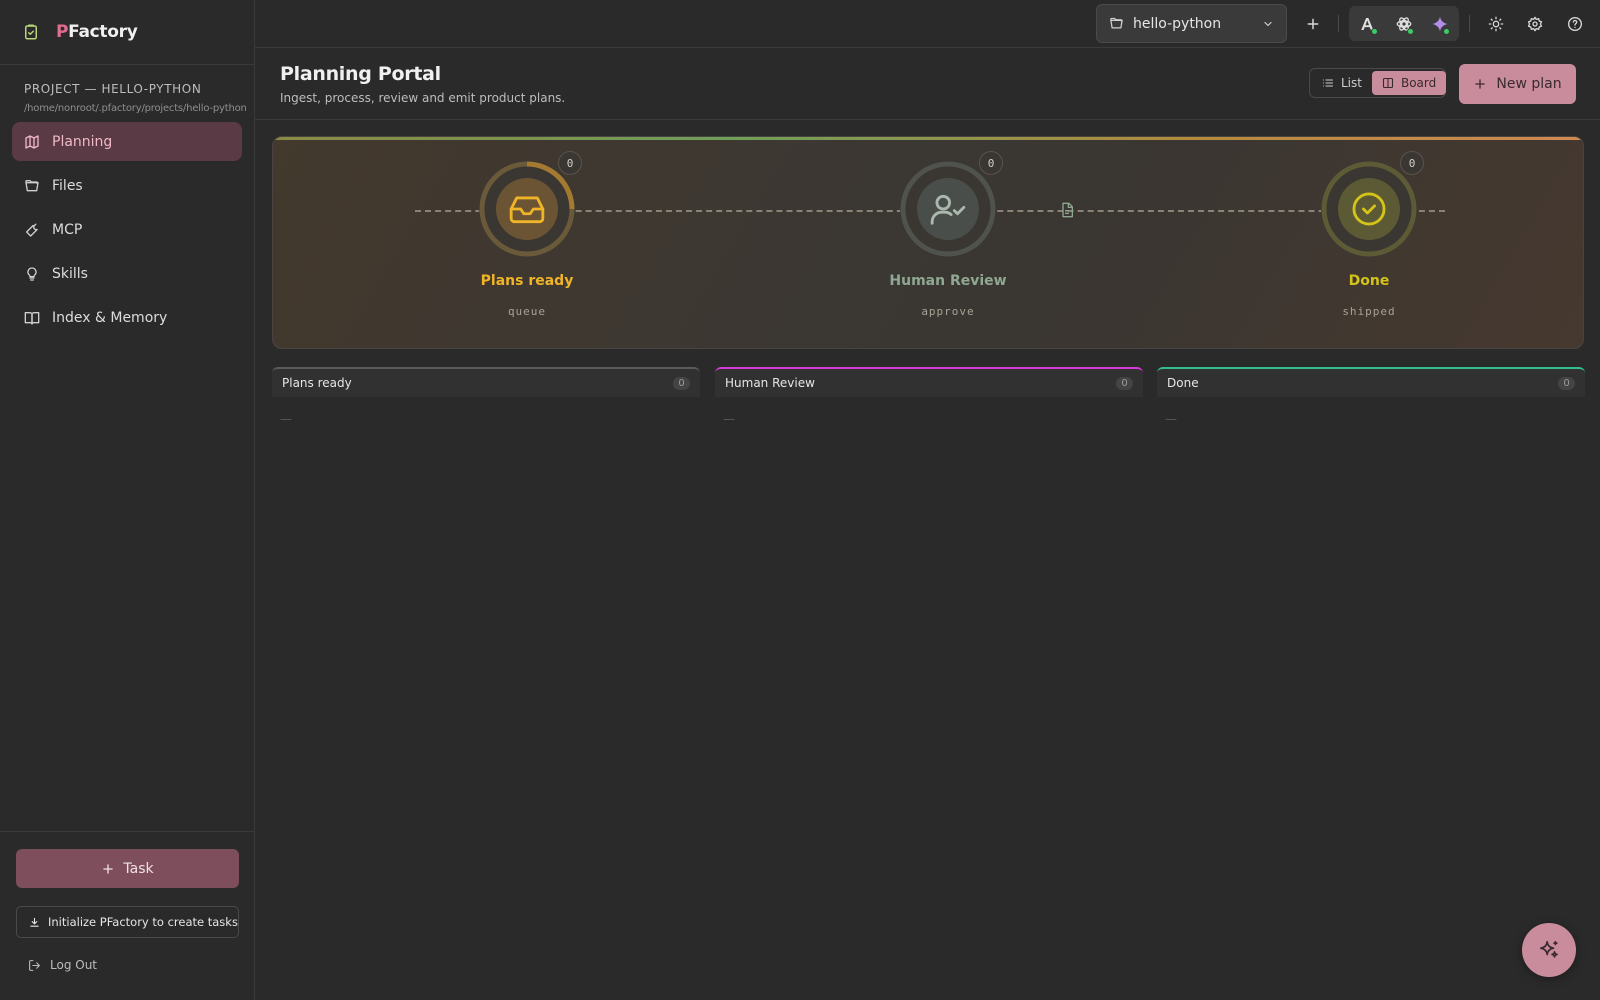 Image resolution: width=1600 pixels, height=1000 pixels. I want to click on sidebar-item-label: Index & Memory, so click(110, 317).